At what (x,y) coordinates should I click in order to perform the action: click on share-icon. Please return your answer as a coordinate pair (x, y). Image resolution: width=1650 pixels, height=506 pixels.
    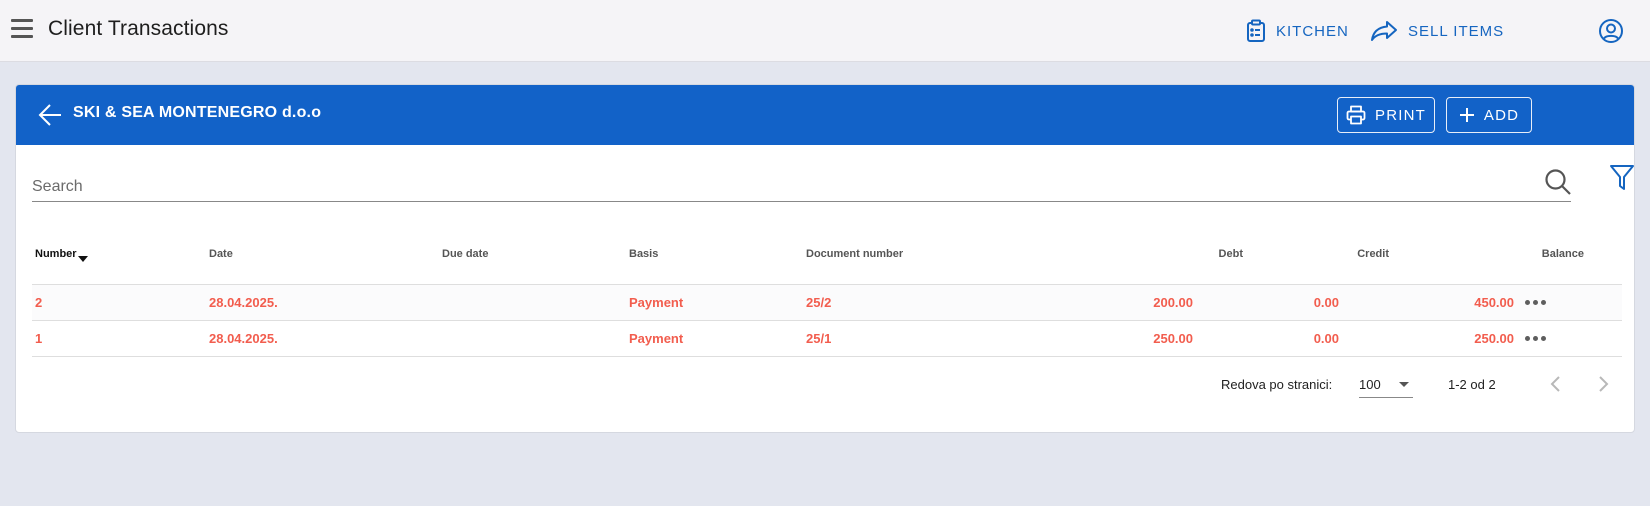
    Looking at the image, I should click on (1384, 31).